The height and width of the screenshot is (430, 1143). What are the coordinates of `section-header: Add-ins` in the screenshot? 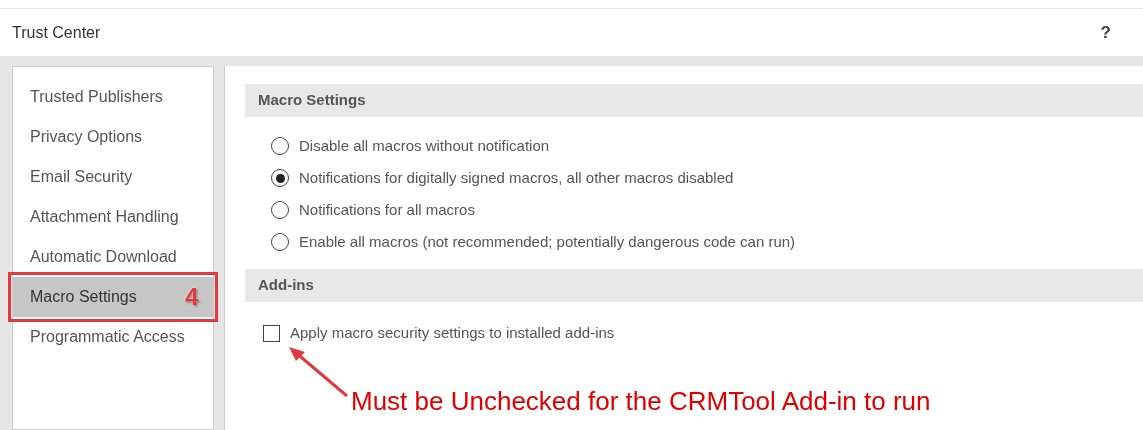 It's located at (694, 285).